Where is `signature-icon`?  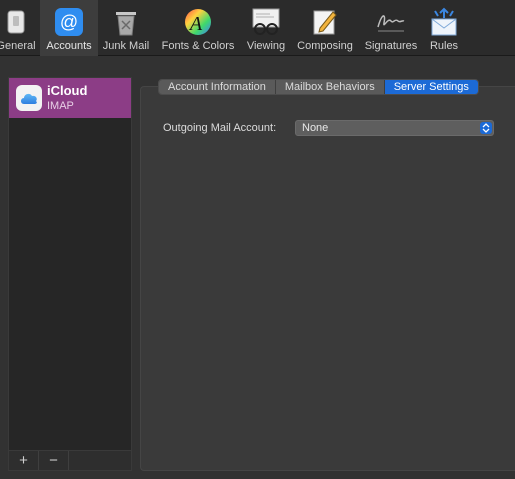
signature-icon is located at coordinates (391, 22).